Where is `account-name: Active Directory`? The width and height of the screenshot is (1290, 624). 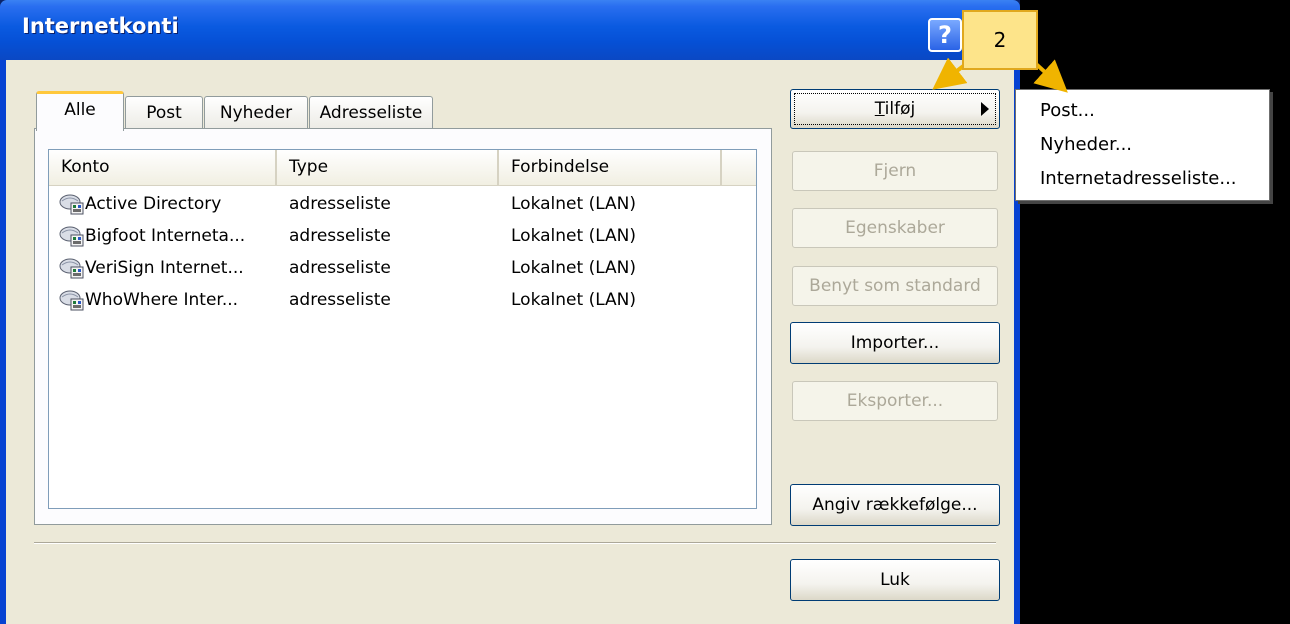 account-name: Active Directory is located at coordinates (153, 204).